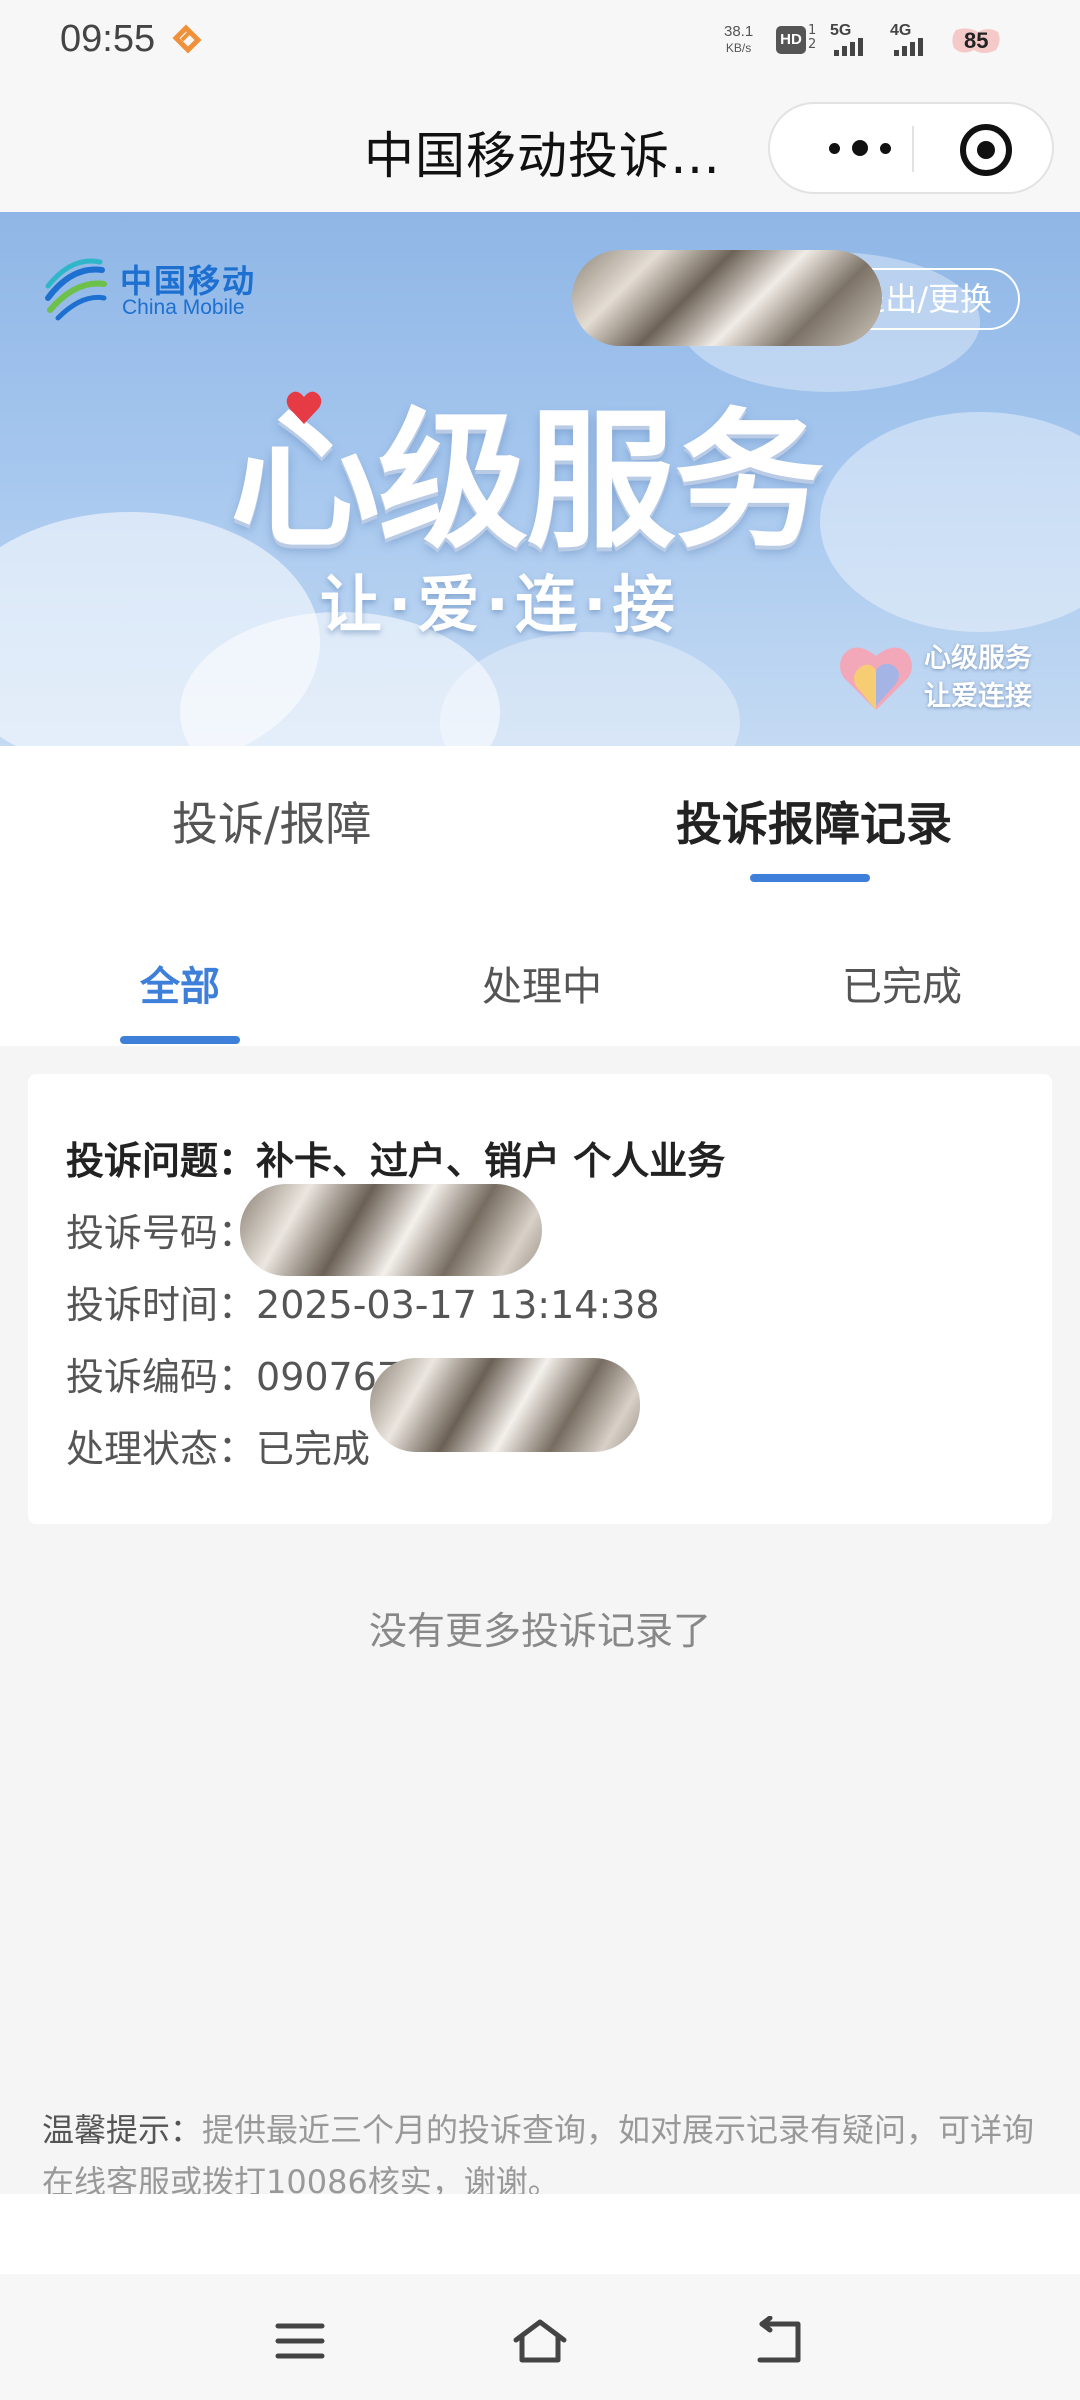 The width and height of the screenshot is (1080, 2400). What do you see at coordinates (540, 2341) in the screenshot?
I see `home-icon` at bounding box center [540, 2341].